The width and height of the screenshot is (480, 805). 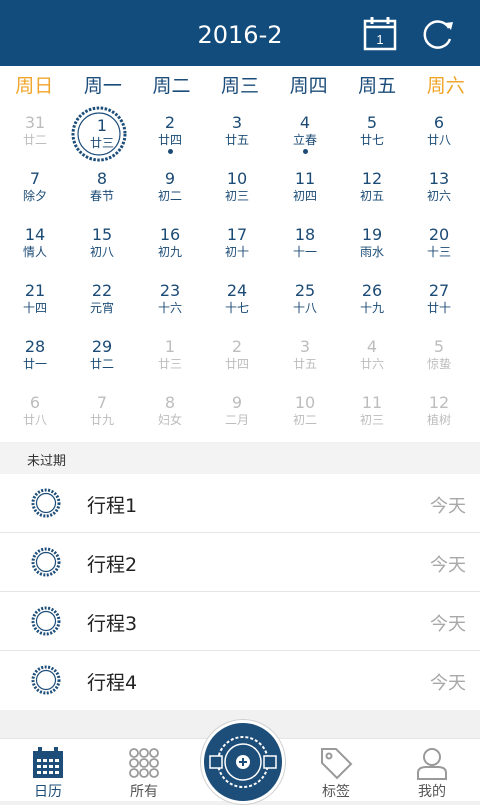 What do you see at coordinates (439, 358) in the screenshot?
I see `calendar-day: 5 惊蛰` at bounding box center [439, 358].